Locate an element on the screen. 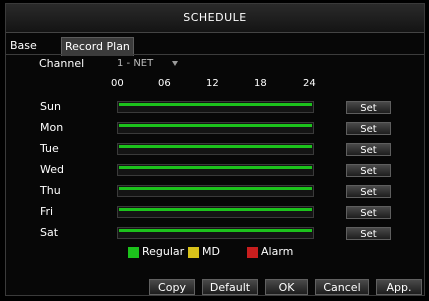  set-button-mon: Set is located at coordinates (368, 128).